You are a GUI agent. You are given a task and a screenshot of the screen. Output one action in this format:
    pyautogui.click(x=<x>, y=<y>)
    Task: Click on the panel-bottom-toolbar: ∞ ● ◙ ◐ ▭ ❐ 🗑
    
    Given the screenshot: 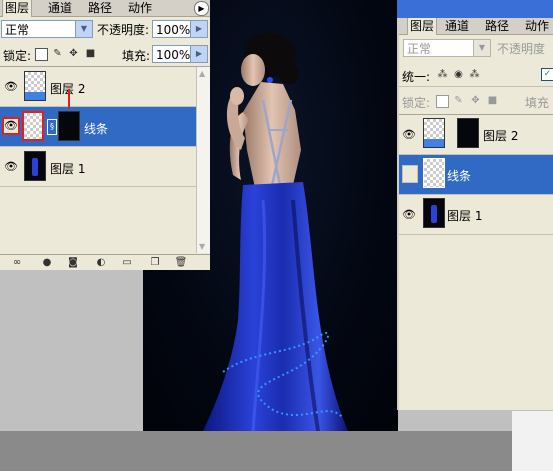 What is the action you would take?
    pyautogui.click(x=105, y=262)
    